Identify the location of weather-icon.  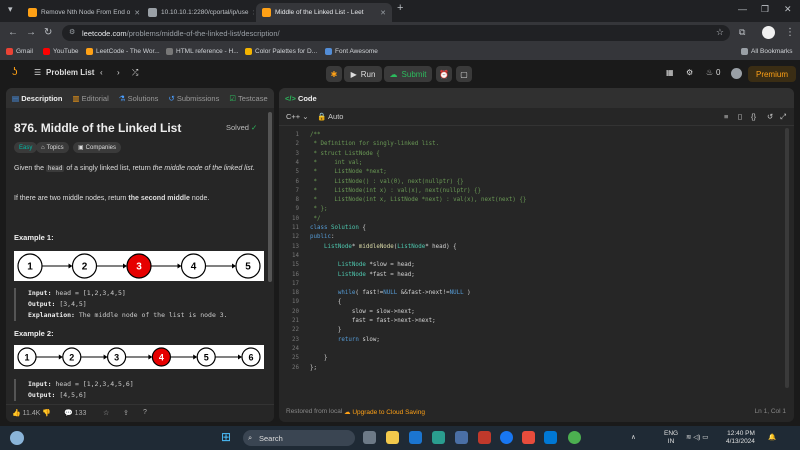
(17, 438).